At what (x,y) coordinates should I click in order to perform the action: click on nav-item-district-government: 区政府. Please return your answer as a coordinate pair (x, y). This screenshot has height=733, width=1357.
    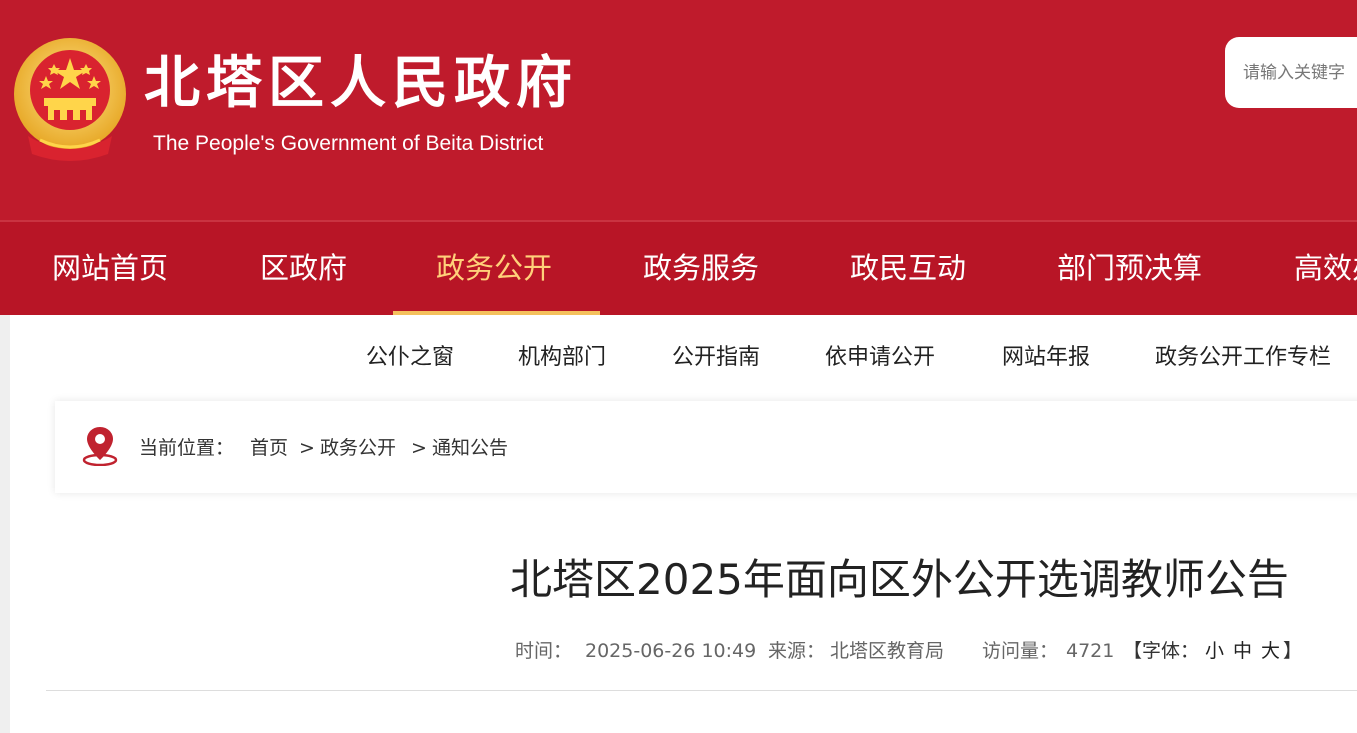
    Looking at the image, I should click on (303, 268).